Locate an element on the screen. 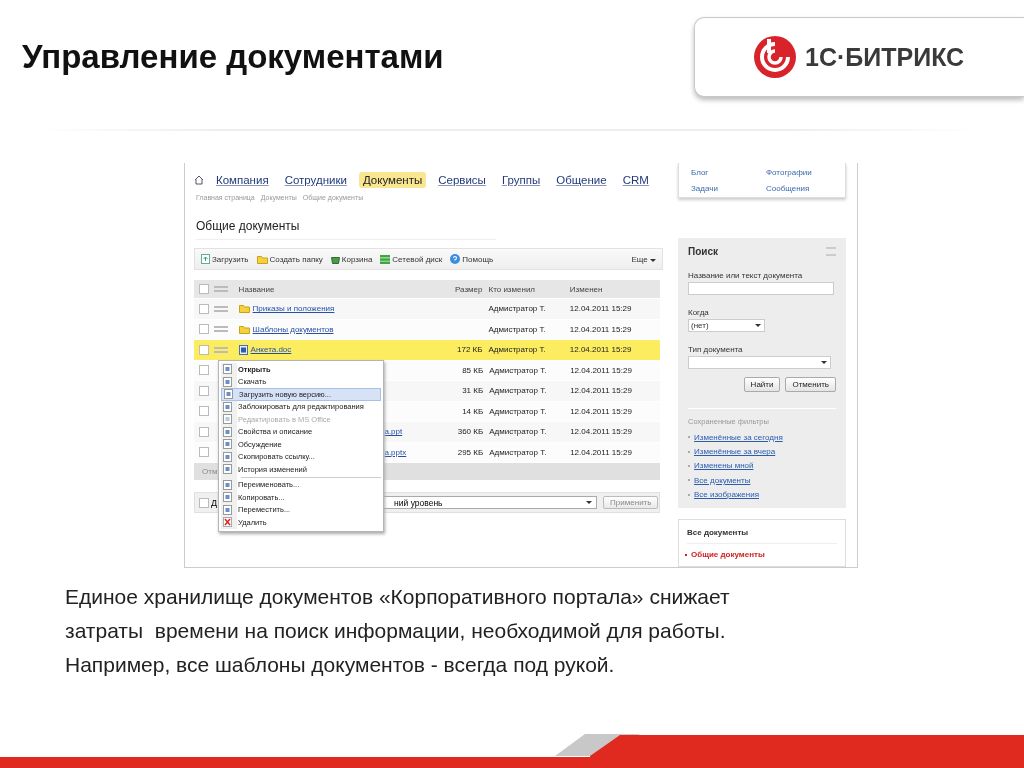 The image size is (1024, 768). file-link: Анкета.doc is located at coordinates (271, 350).